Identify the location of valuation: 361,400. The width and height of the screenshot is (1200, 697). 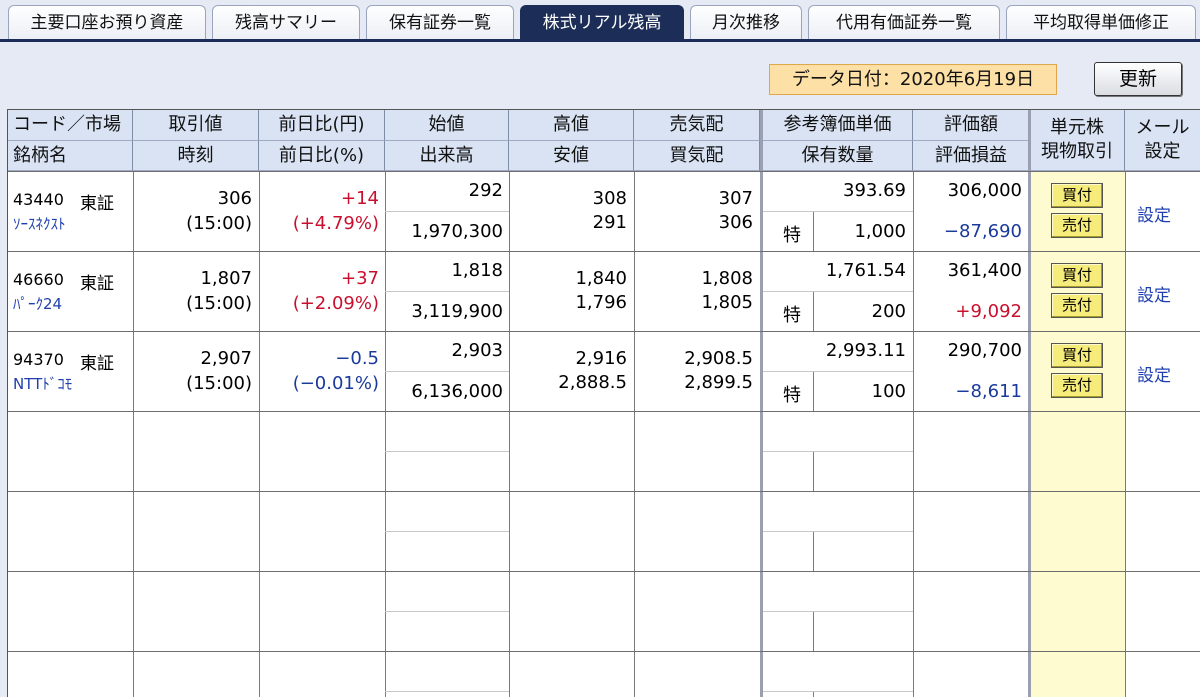
(984, 270).